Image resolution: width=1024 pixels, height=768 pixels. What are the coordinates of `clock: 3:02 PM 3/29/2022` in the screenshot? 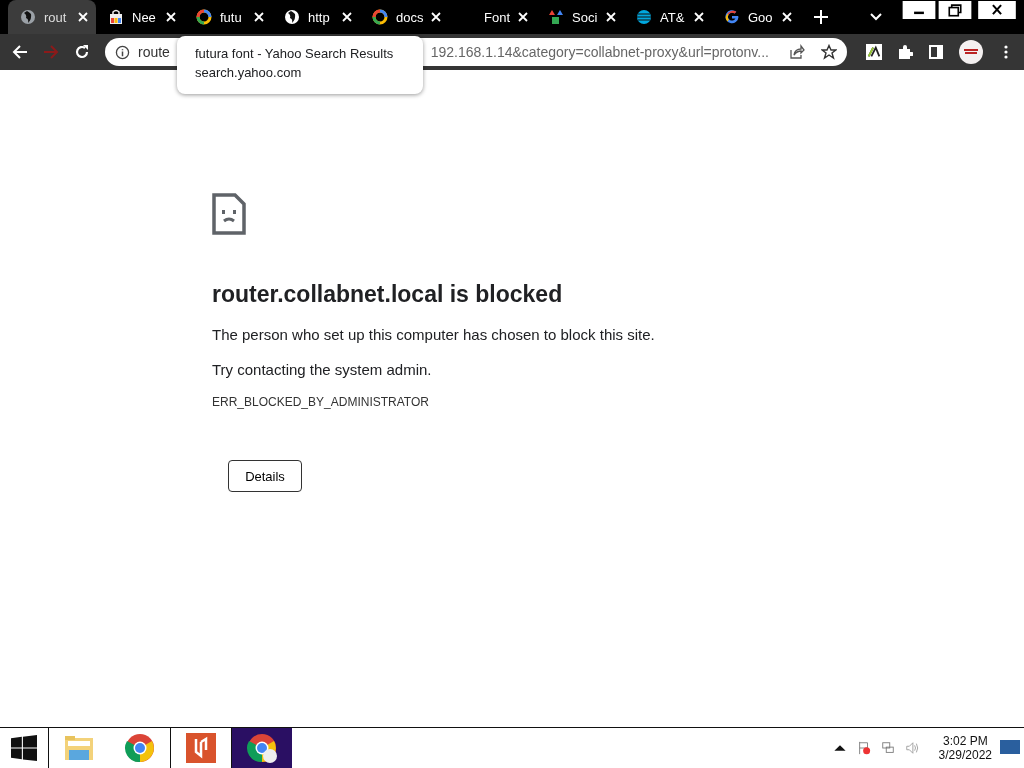 It's located at (965, 748).